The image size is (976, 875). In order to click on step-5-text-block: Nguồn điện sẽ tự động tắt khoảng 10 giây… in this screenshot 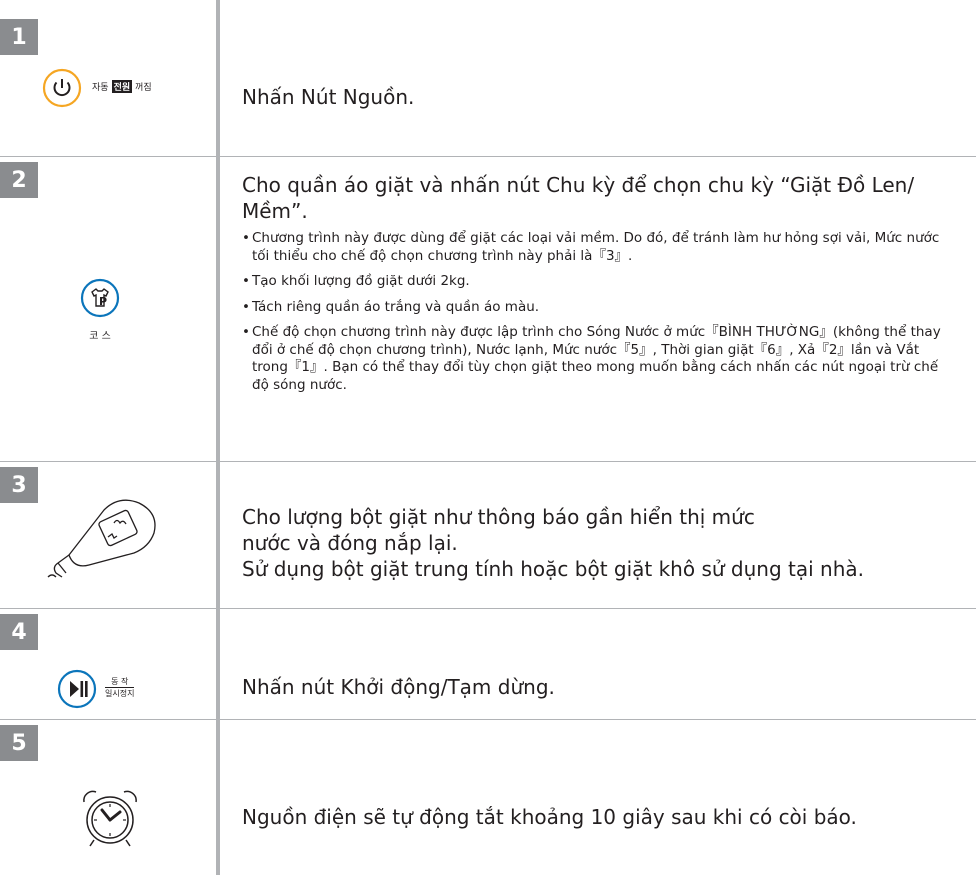, I will do `click(602, 817)`.